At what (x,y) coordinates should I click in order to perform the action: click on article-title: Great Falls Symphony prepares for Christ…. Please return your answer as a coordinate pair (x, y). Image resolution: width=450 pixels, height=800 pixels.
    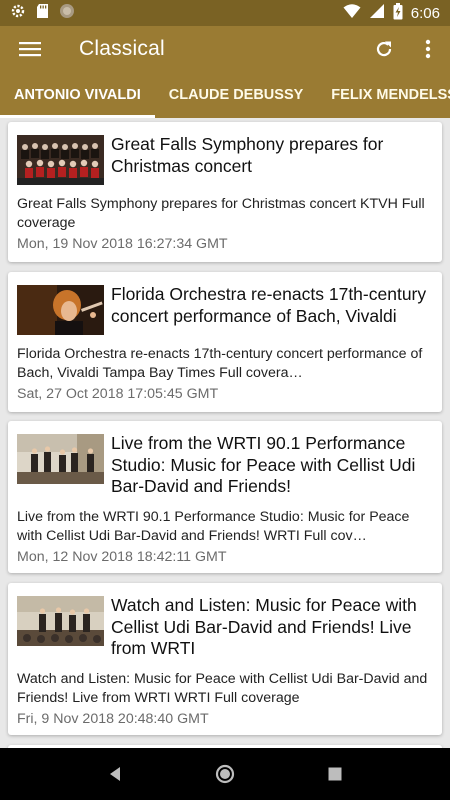
    Looking at the image, I should click on (247, 155).